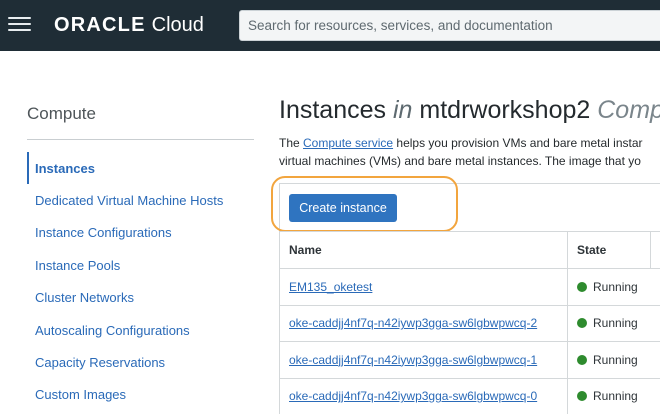  Describe the element at coordinates (343, 208) in the screenshot. I see `create-instance-button: Create instance` at that location.